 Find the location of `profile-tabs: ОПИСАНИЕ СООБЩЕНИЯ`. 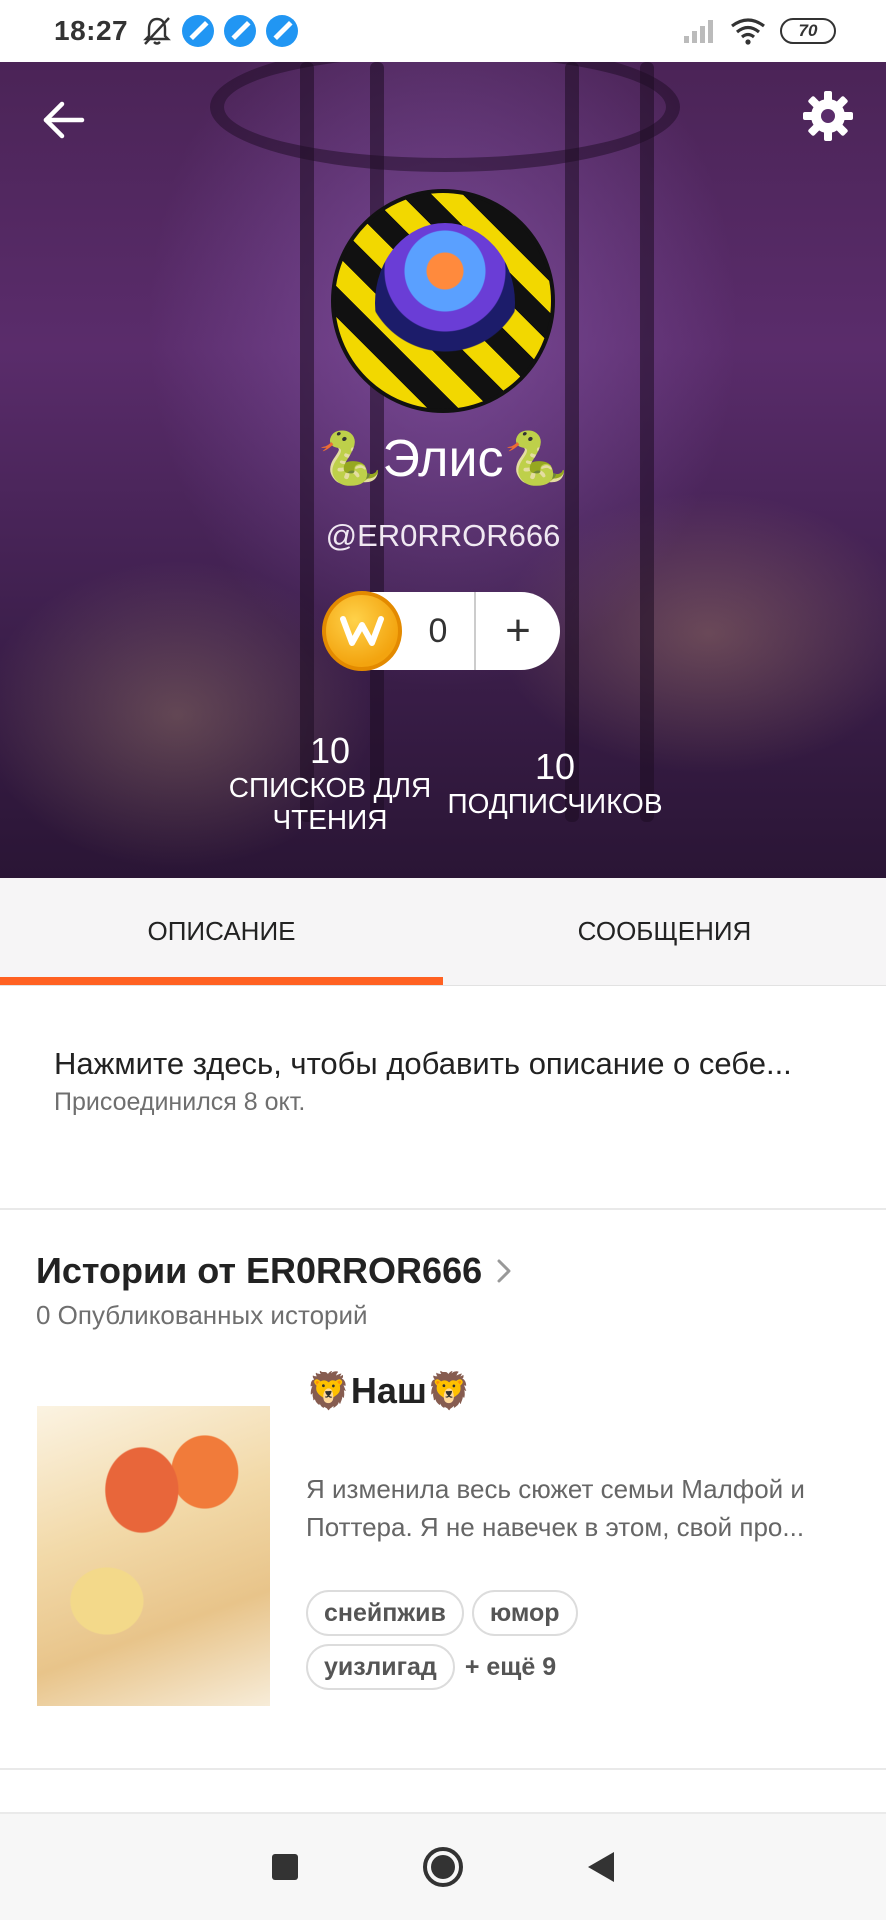

profile-tabs: ОПИСАНИЕ СООБЩЕНИЯ is located at coordinates (443, 932).